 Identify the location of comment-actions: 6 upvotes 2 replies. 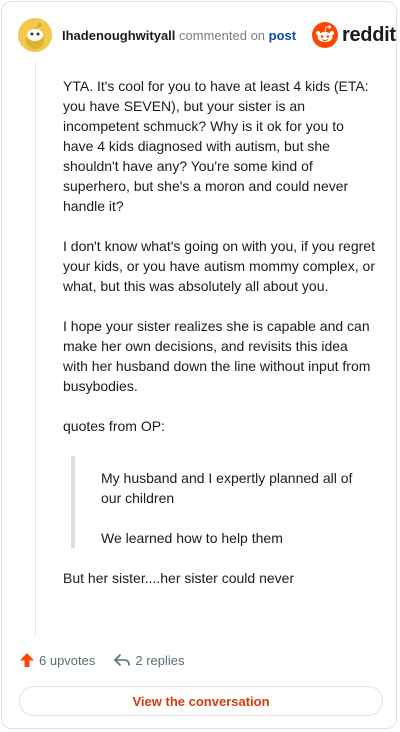
(111, 660).